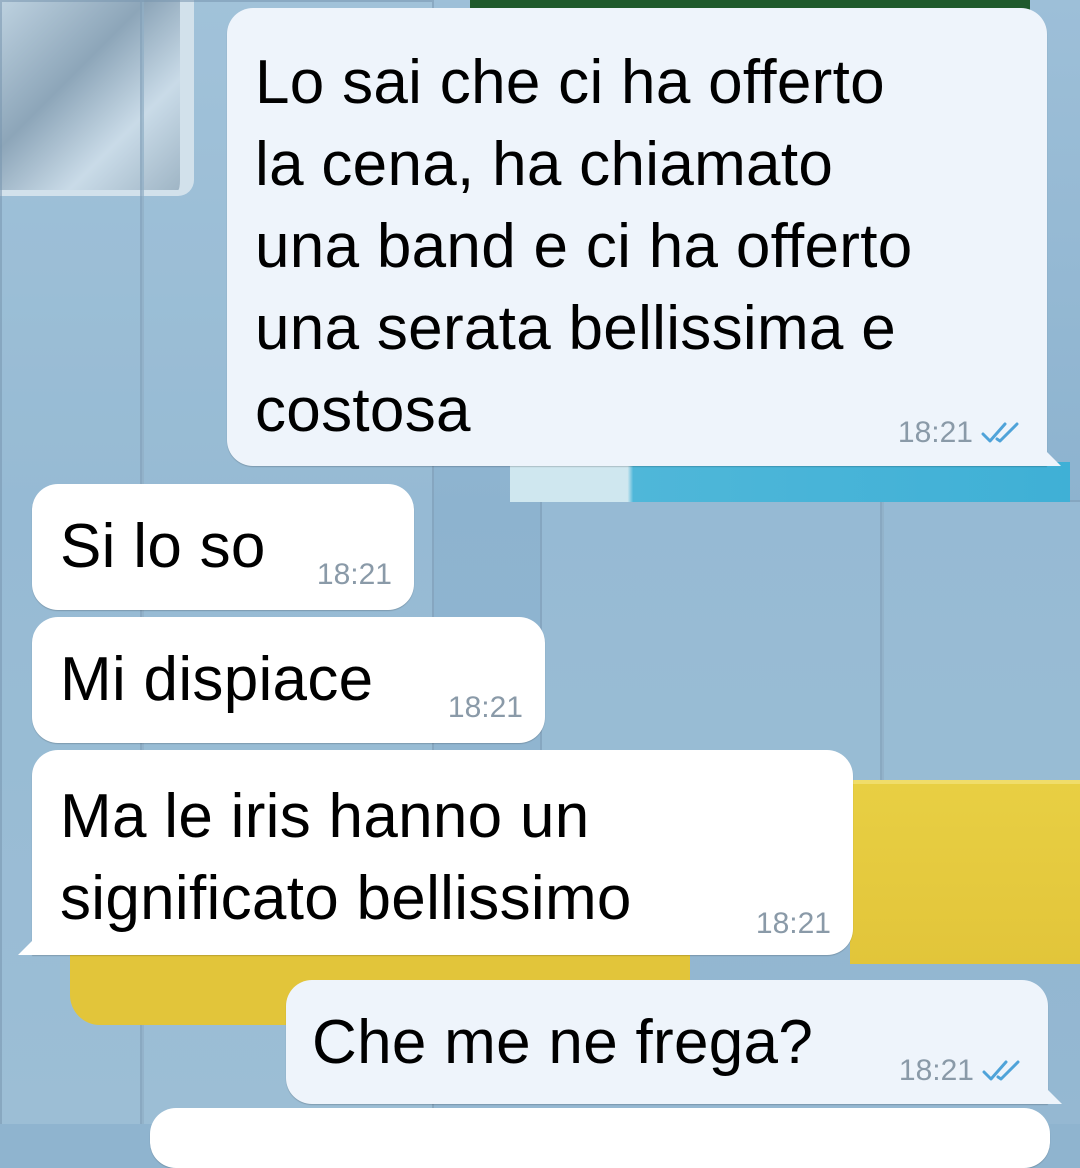  What do you see at coordinates (217, 679) in the screenshot?
I see `message-text: Mi dispiace` at bounding box center [217, 679].